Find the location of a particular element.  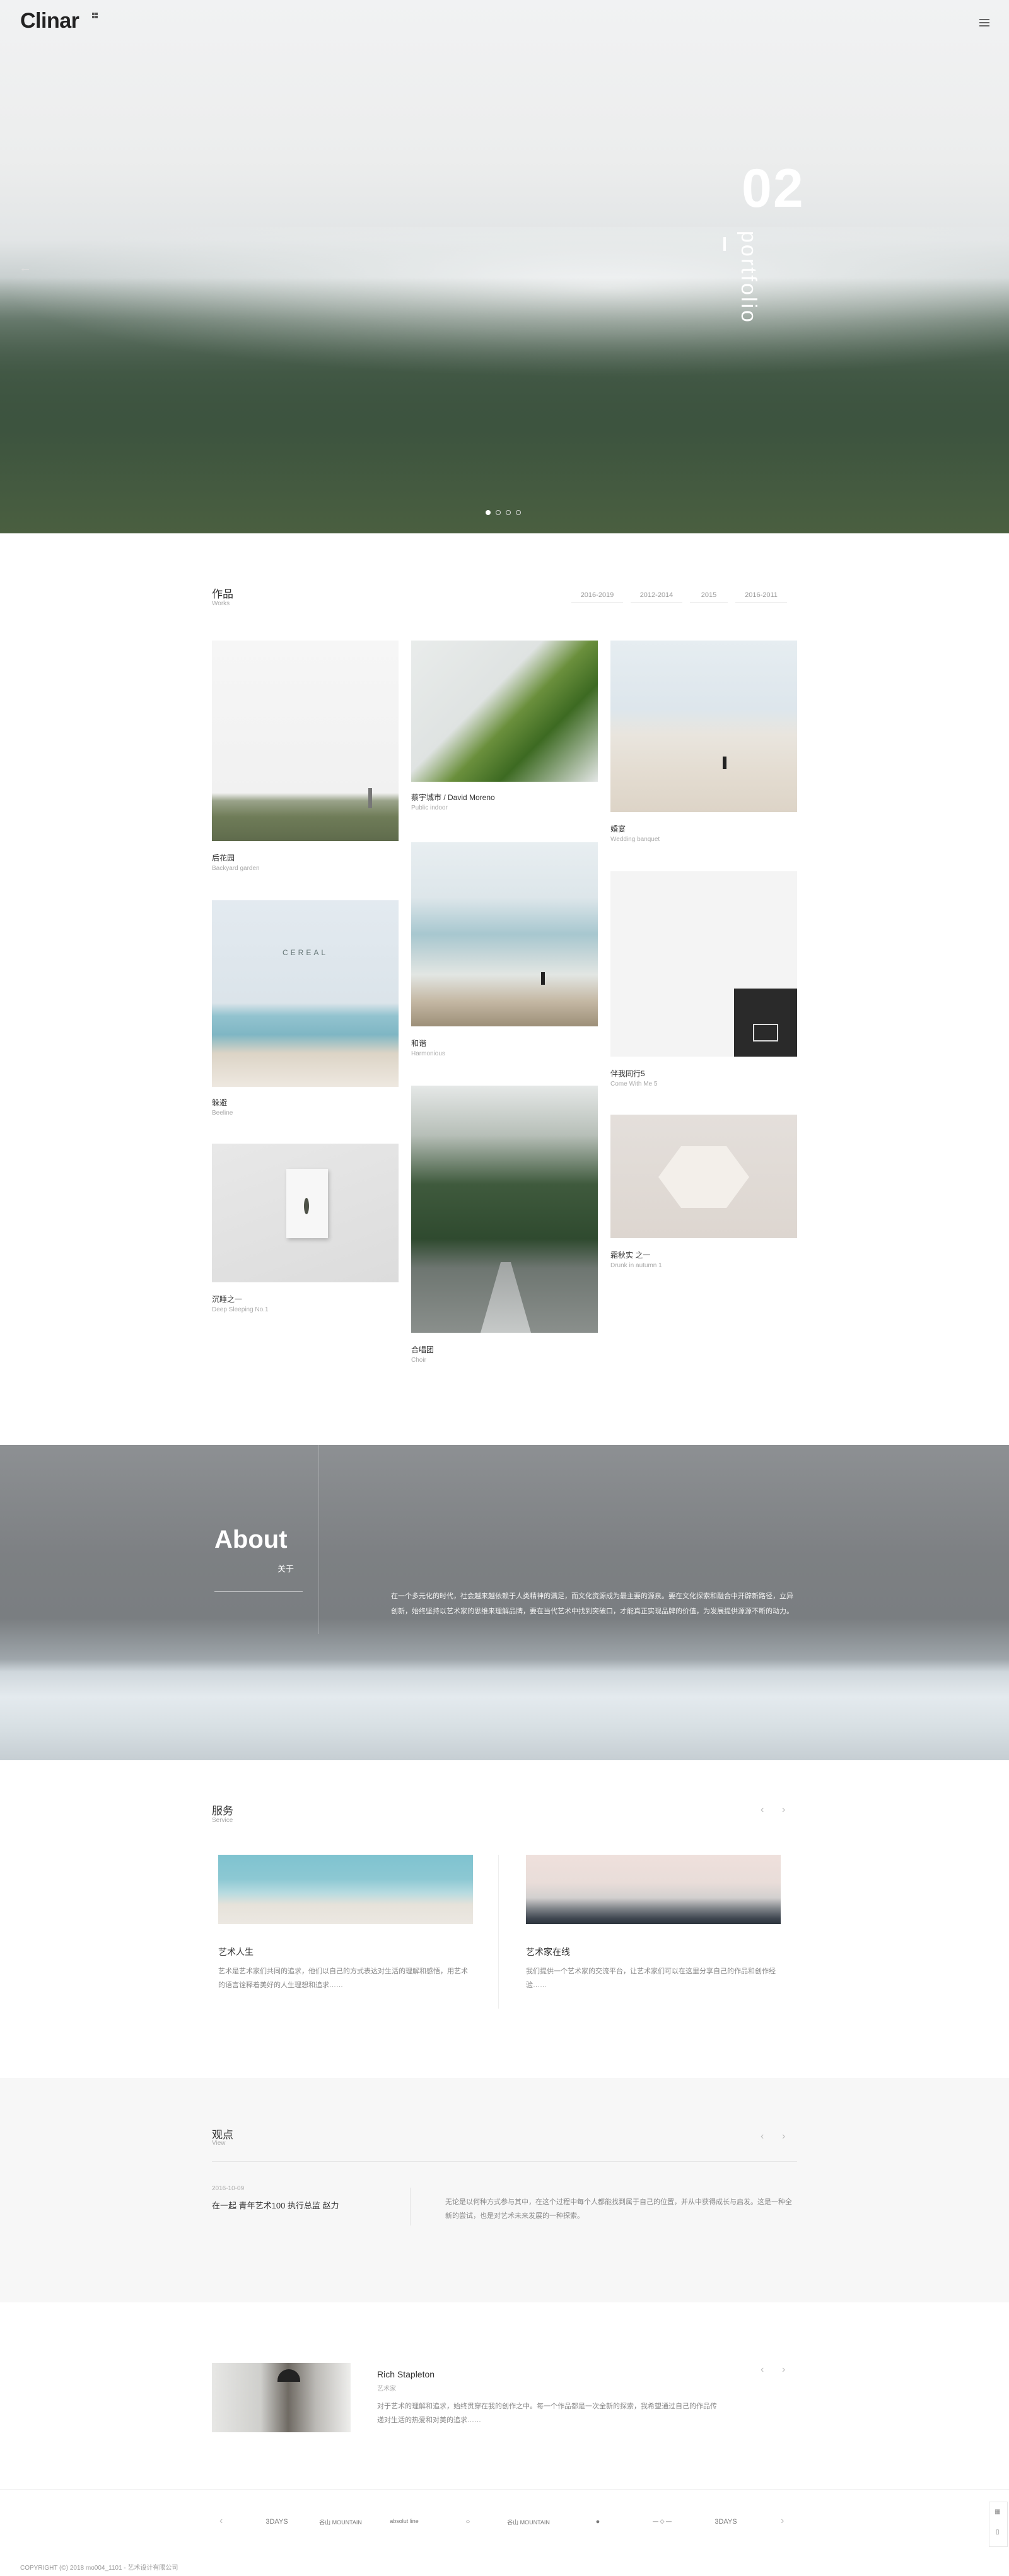

person-shape is located at coordinates (724, 763).